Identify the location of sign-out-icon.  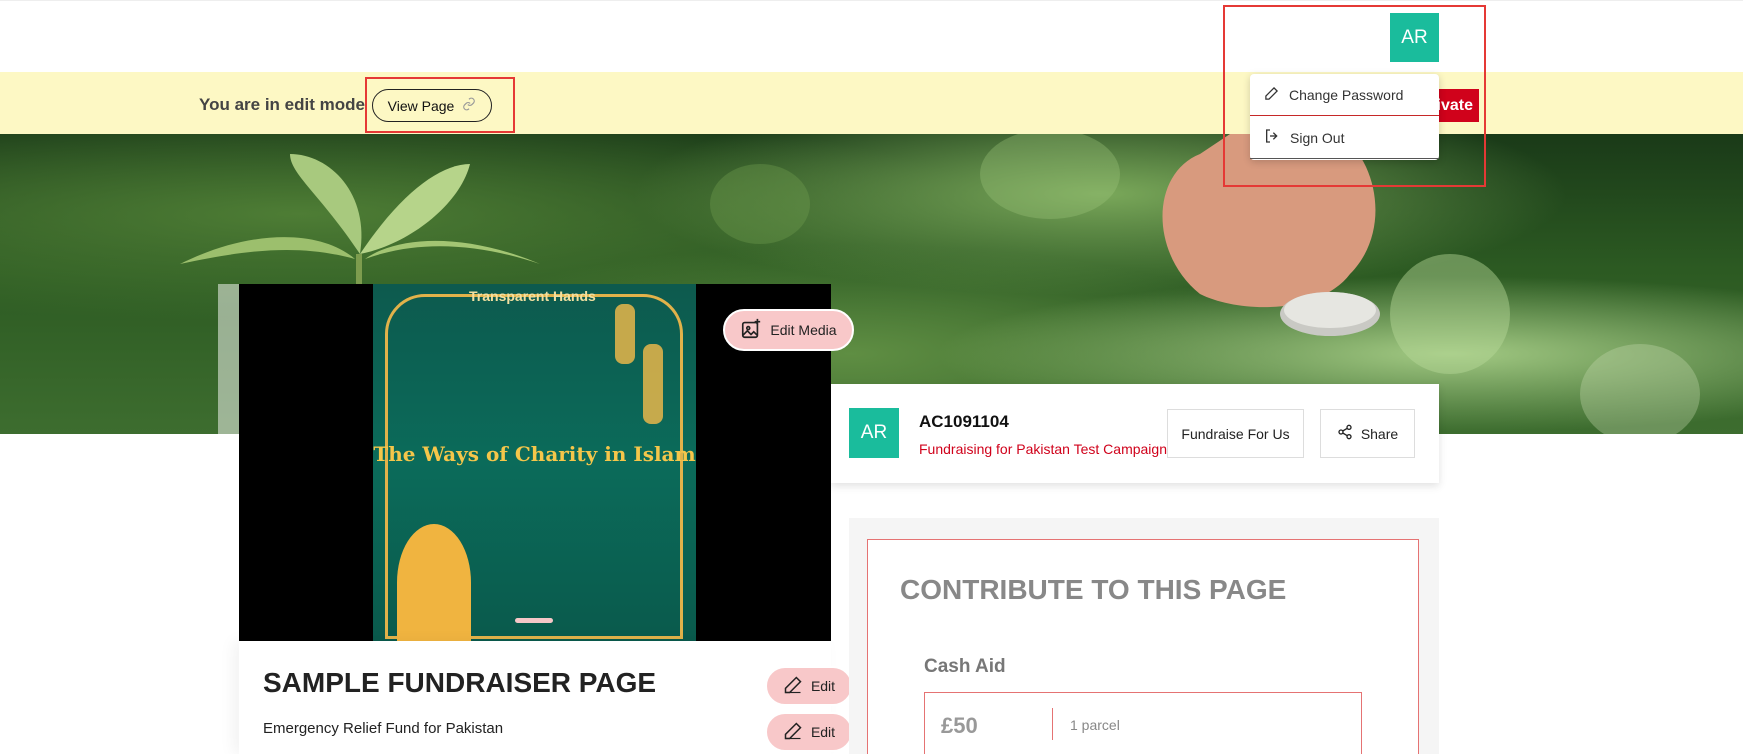
(1272, 137).